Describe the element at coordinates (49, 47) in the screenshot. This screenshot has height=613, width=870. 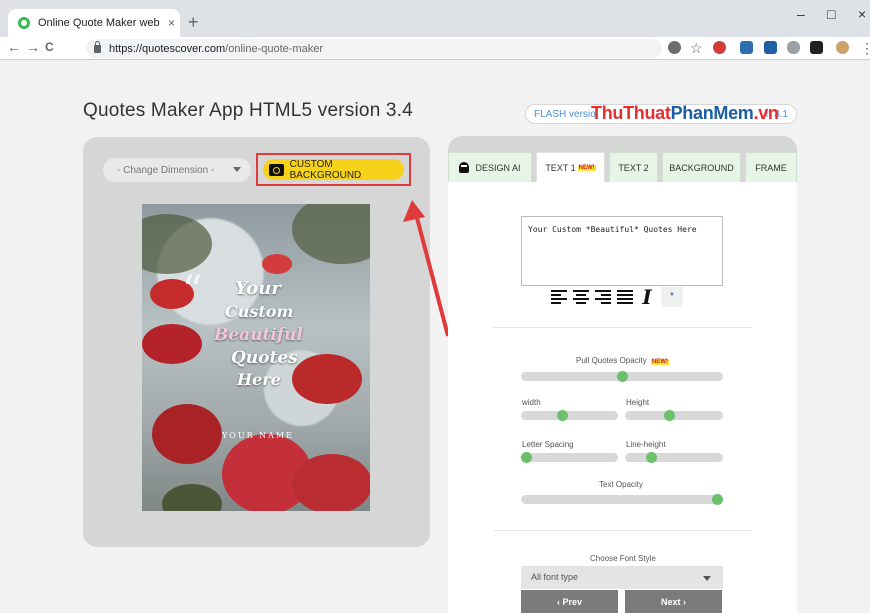
I see `reload-button: C` at that location.